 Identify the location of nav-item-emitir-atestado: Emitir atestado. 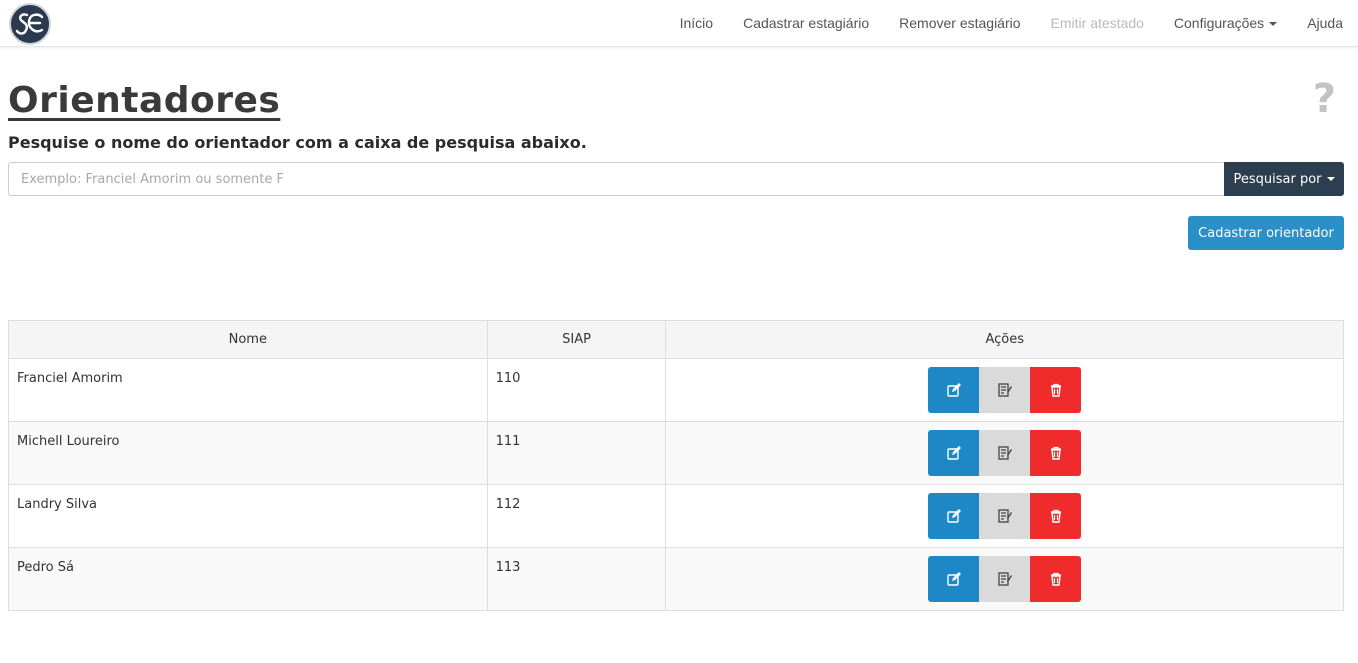
(1097, 23).